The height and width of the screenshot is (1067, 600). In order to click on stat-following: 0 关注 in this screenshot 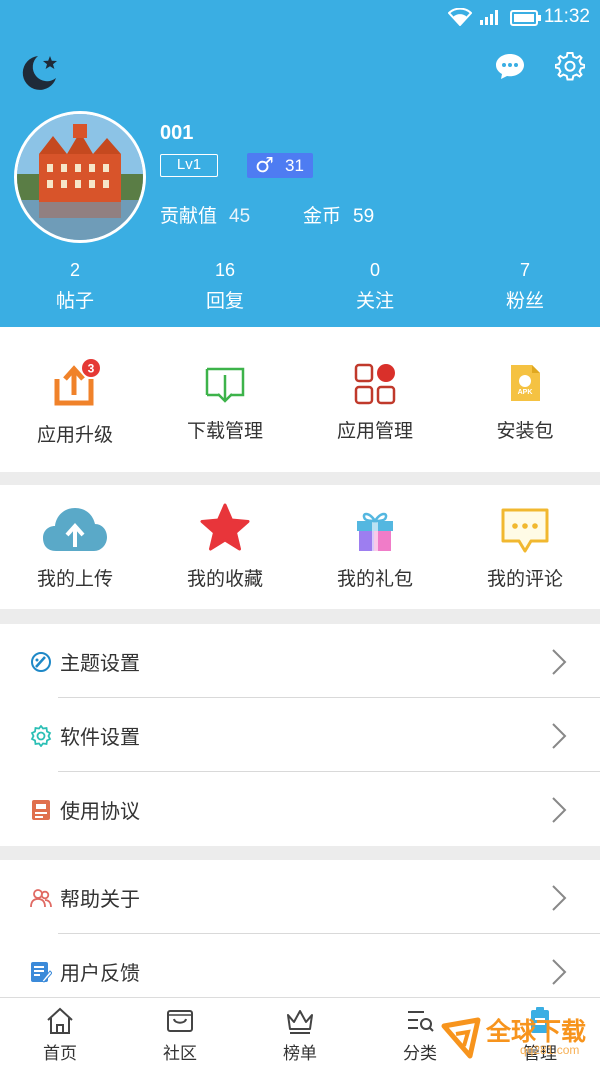, I will do `click(375, 286)`.